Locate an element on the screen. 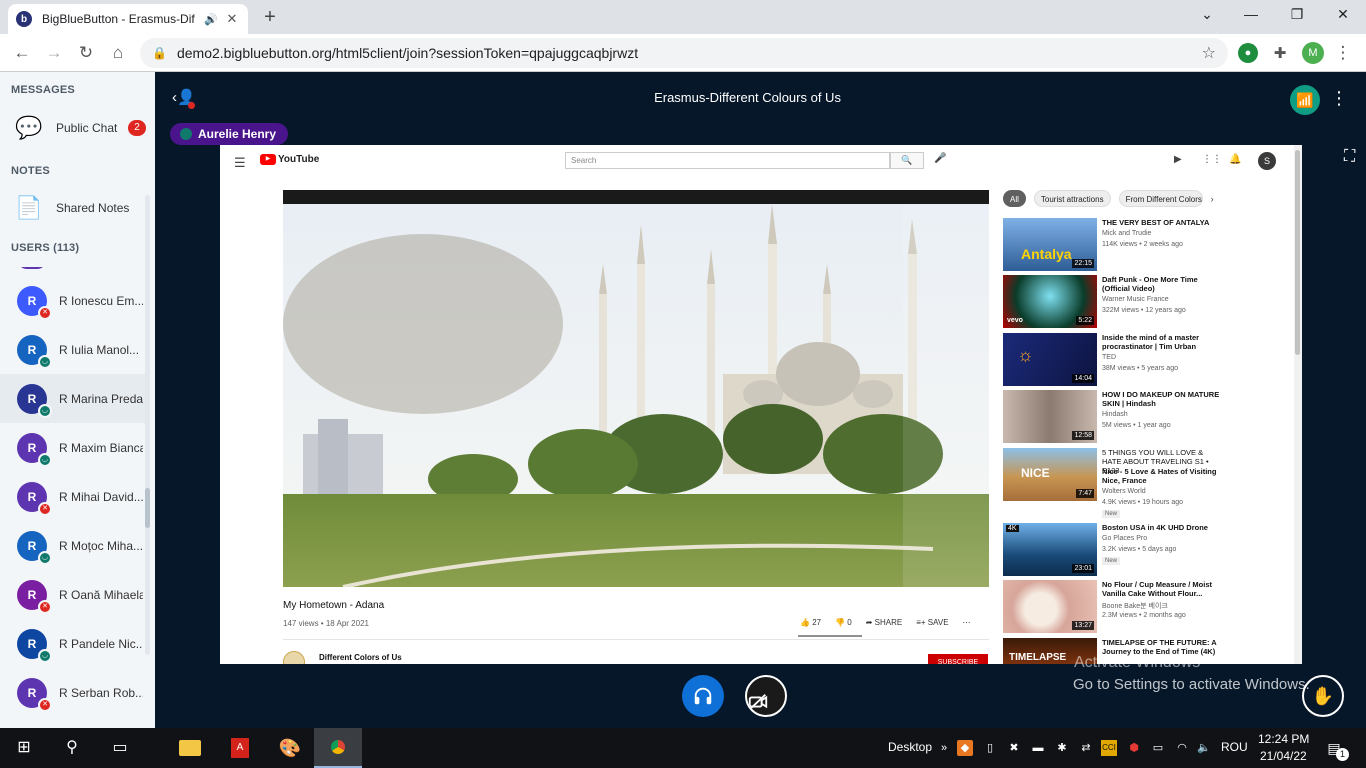 The image size is (1366, 768). save-button: ≡+ SAVE is located at coordinates (932, 622).